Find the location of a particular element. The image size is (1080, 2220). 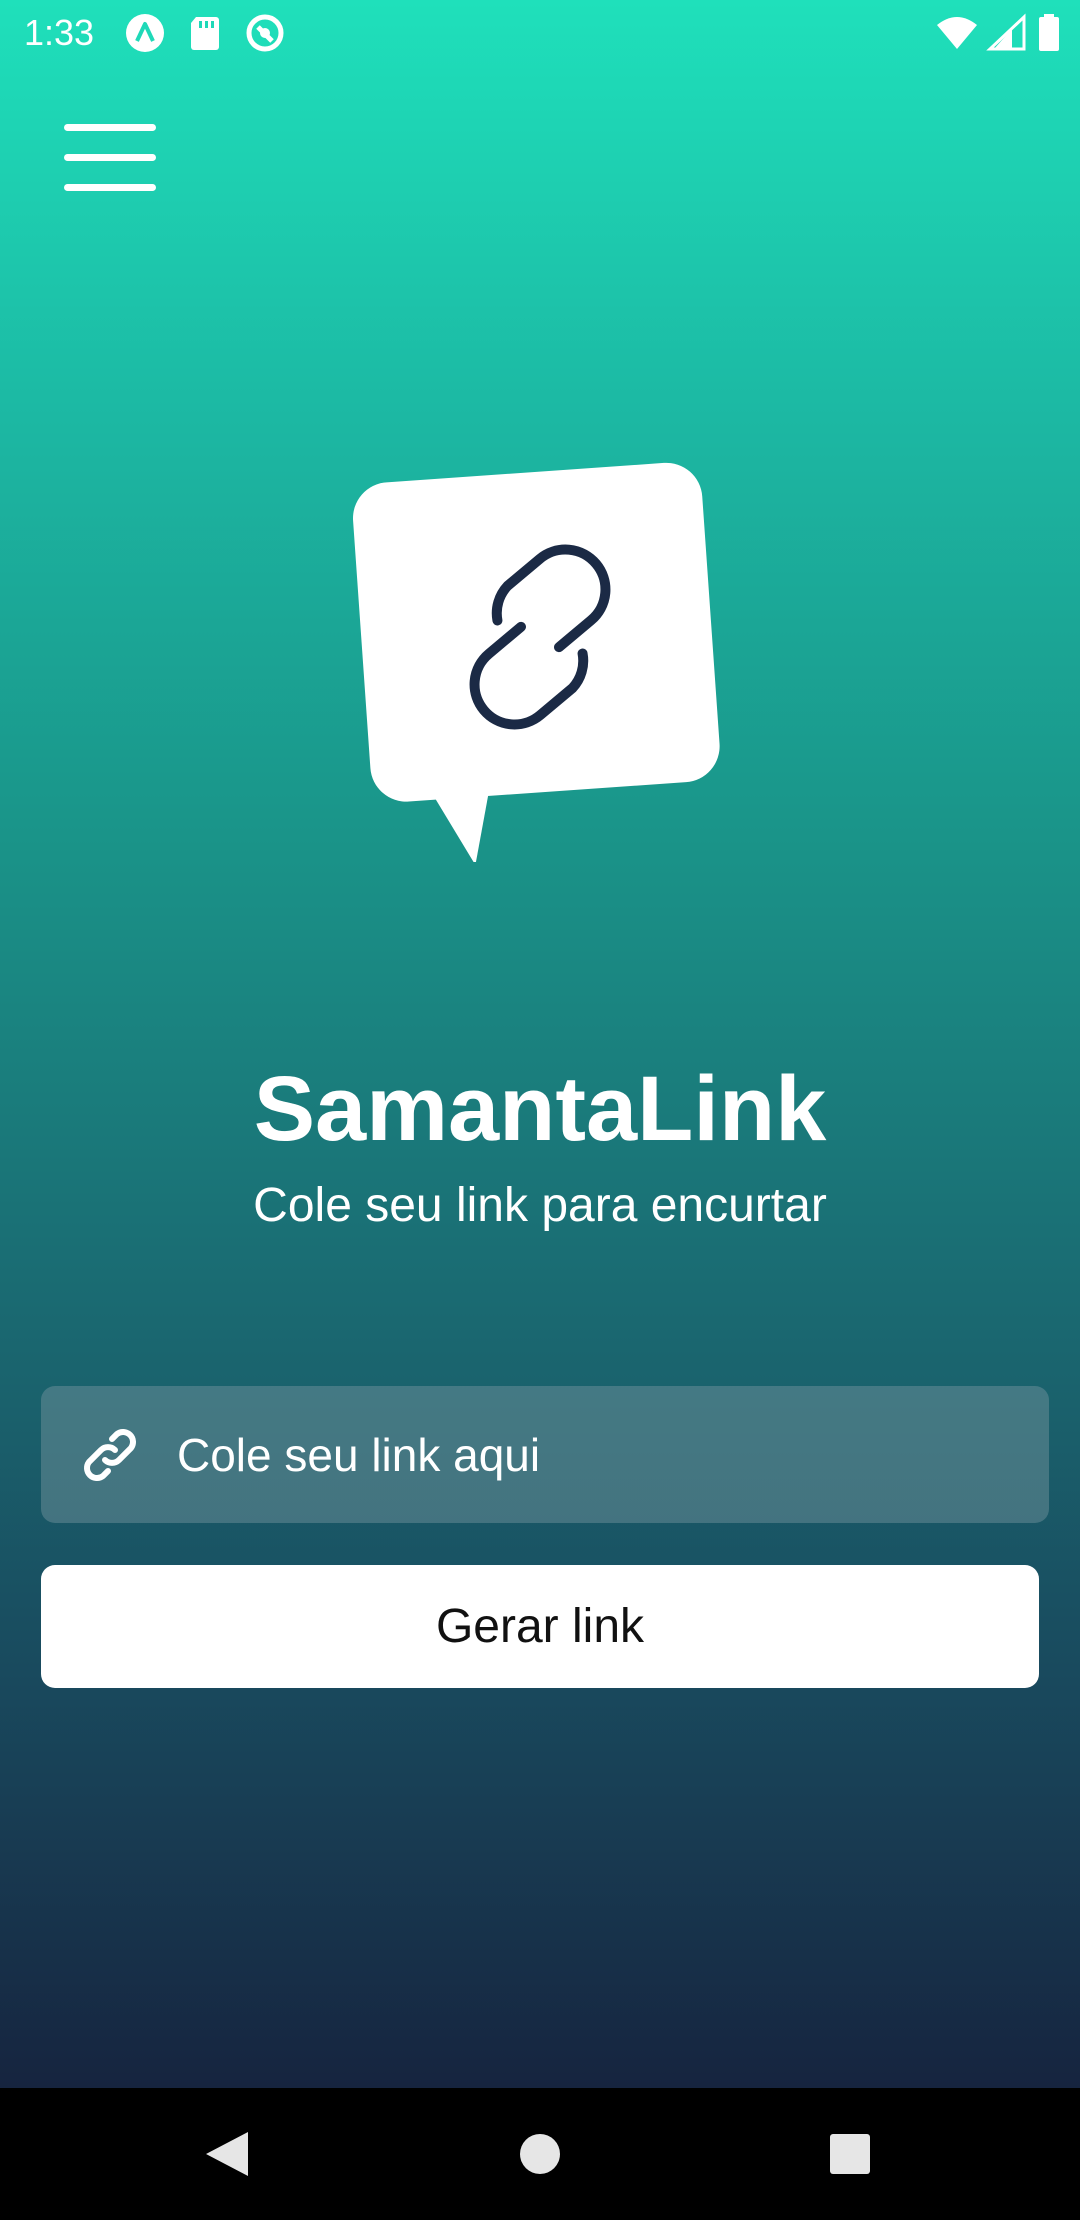

wifi-icon is located at coordinates (957, 33).